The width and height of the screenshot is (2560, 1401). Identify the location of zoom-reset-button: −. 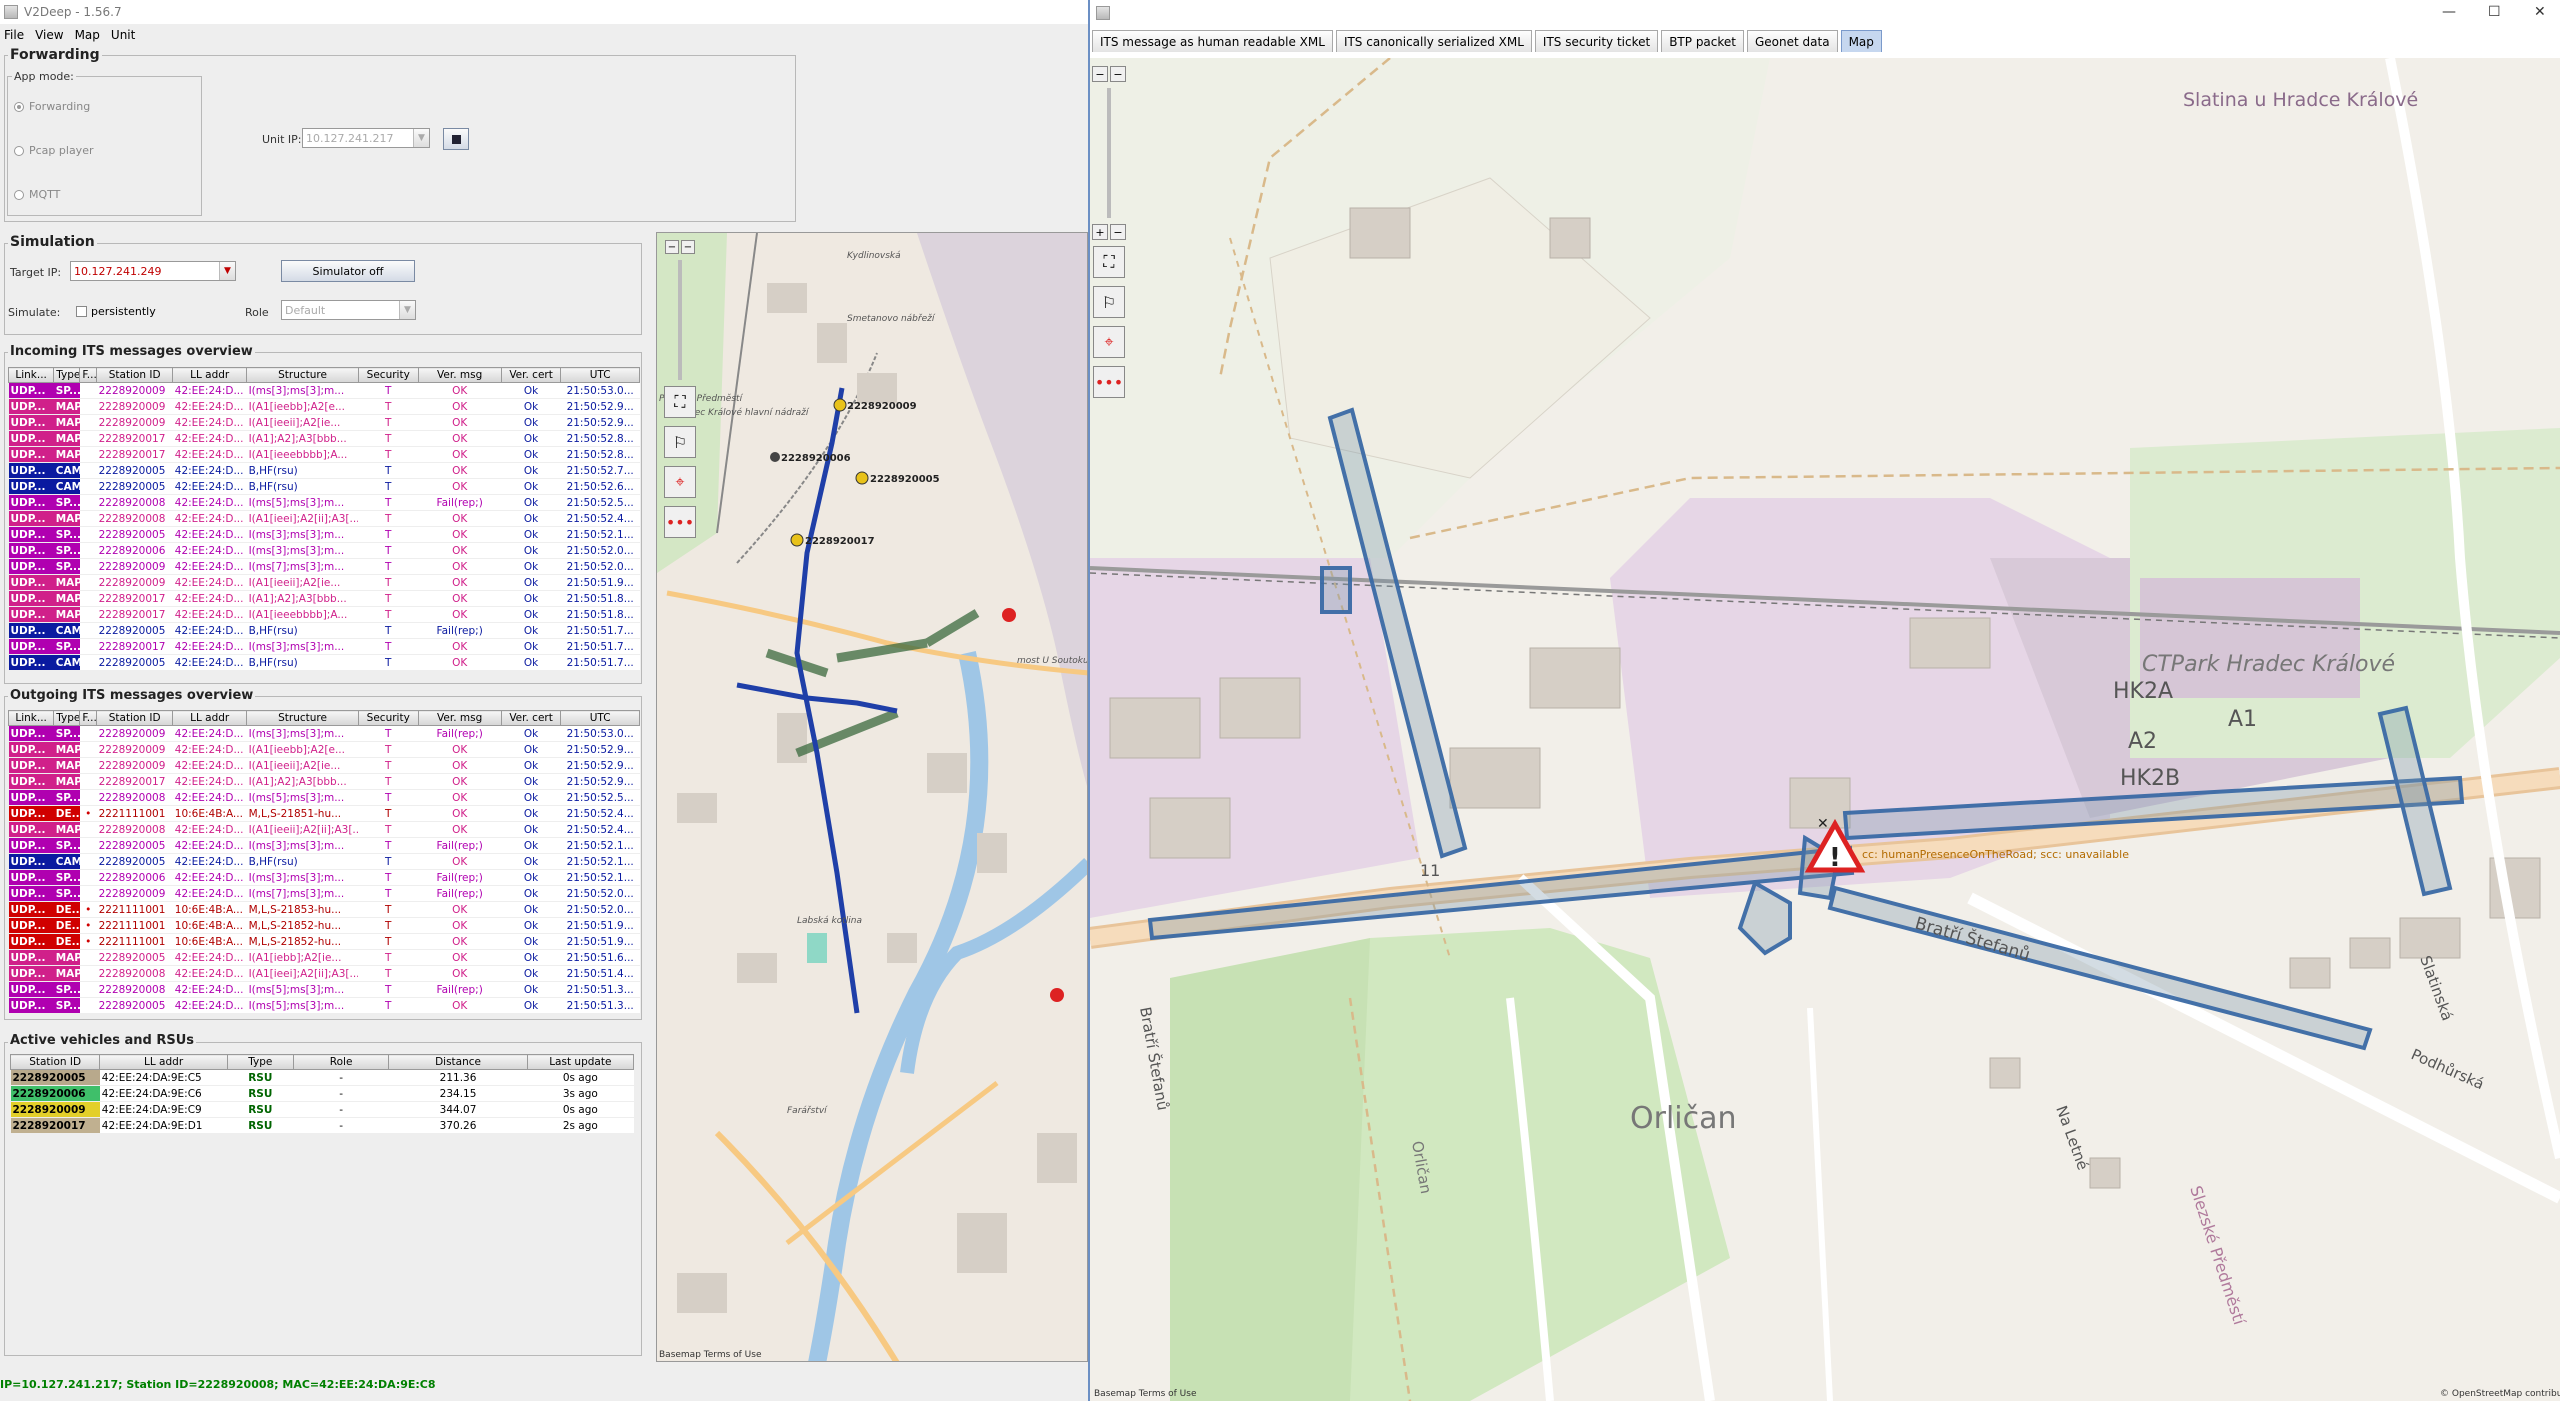
(1118, 232).